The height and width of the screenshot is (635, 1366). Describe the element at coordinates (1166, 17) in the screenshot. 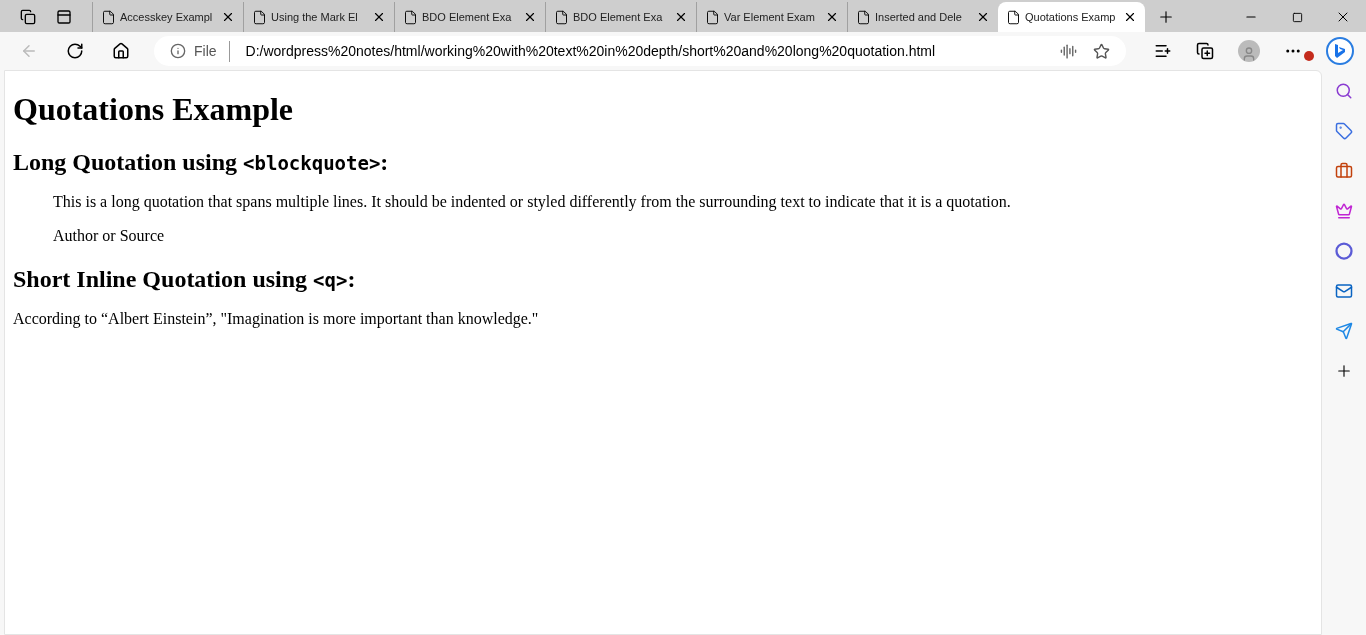

I see `new-tab-icon` at that location.